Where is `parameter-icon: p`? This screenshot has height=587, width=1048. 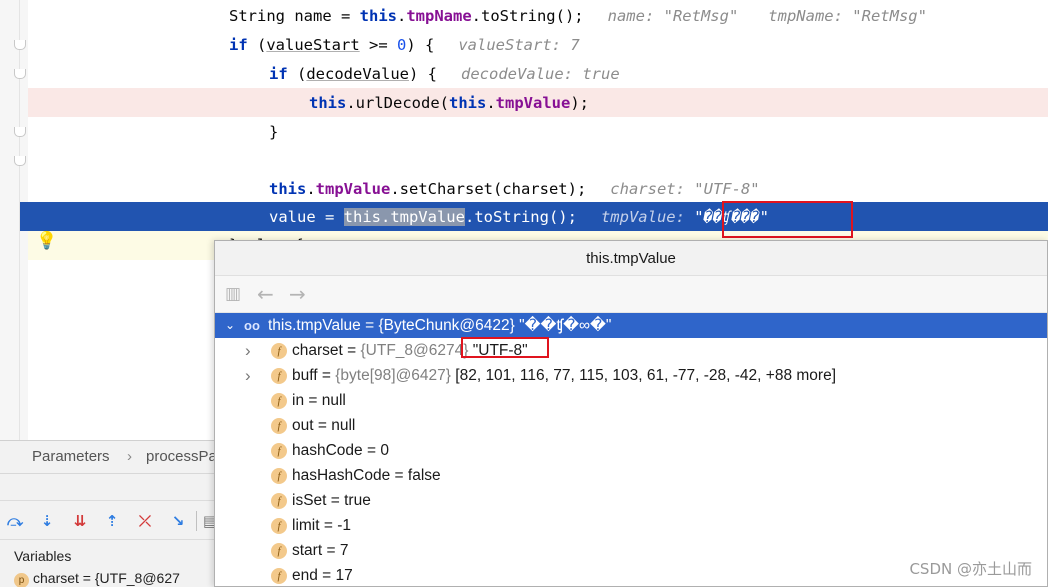 parameter-icon: p is located at coordinates (21, 580).